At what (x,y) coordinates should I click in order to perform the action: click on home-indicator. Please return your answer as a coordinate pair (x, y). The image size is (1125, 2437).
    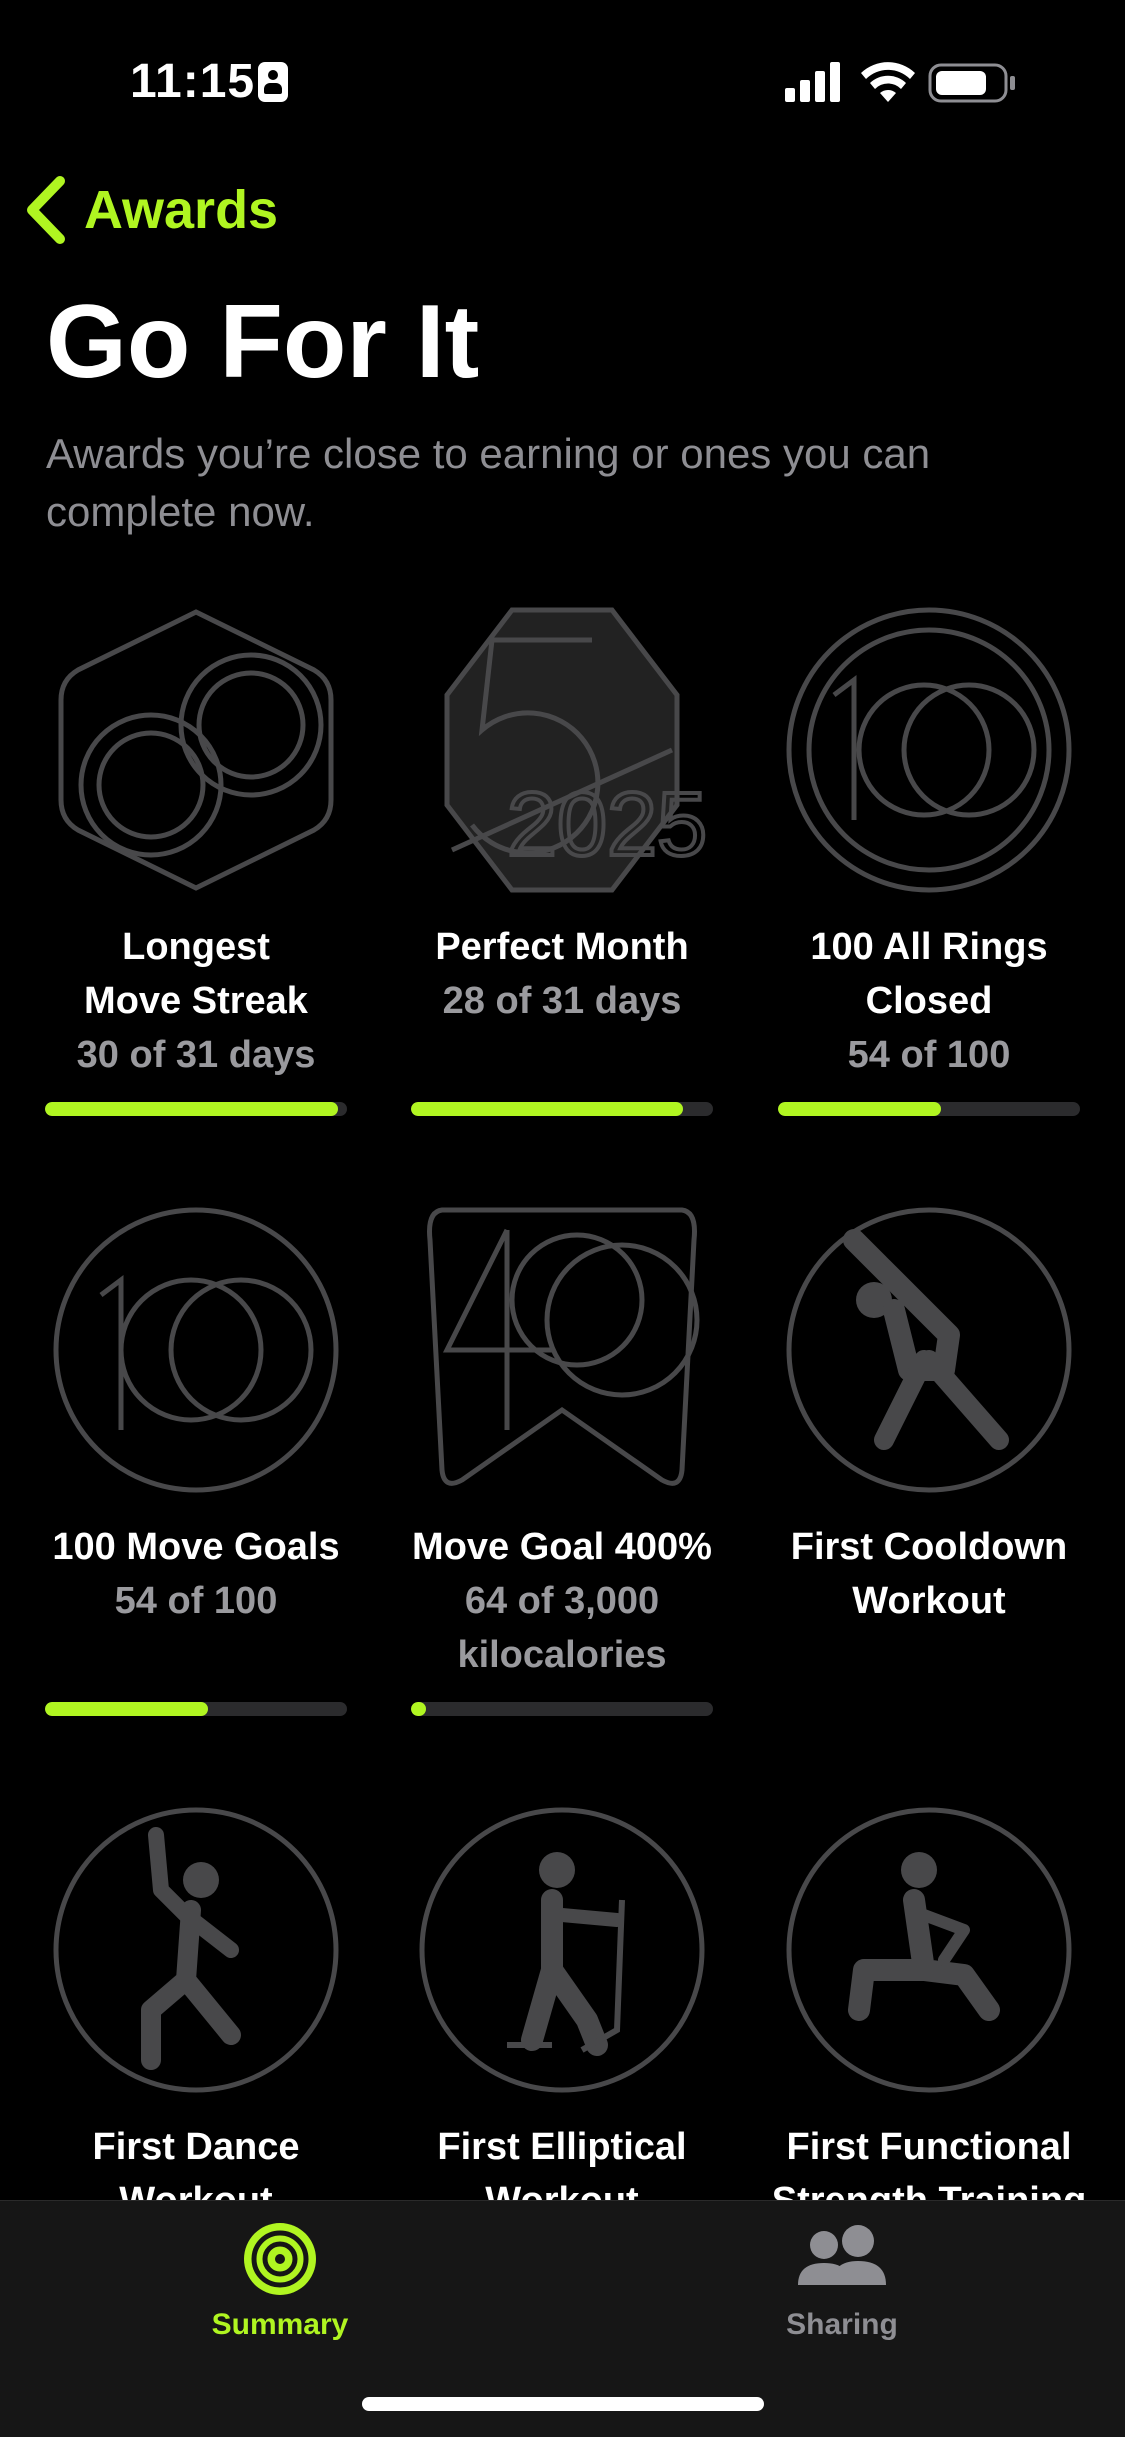
    Looking at the image, I should click on (563, 2404).